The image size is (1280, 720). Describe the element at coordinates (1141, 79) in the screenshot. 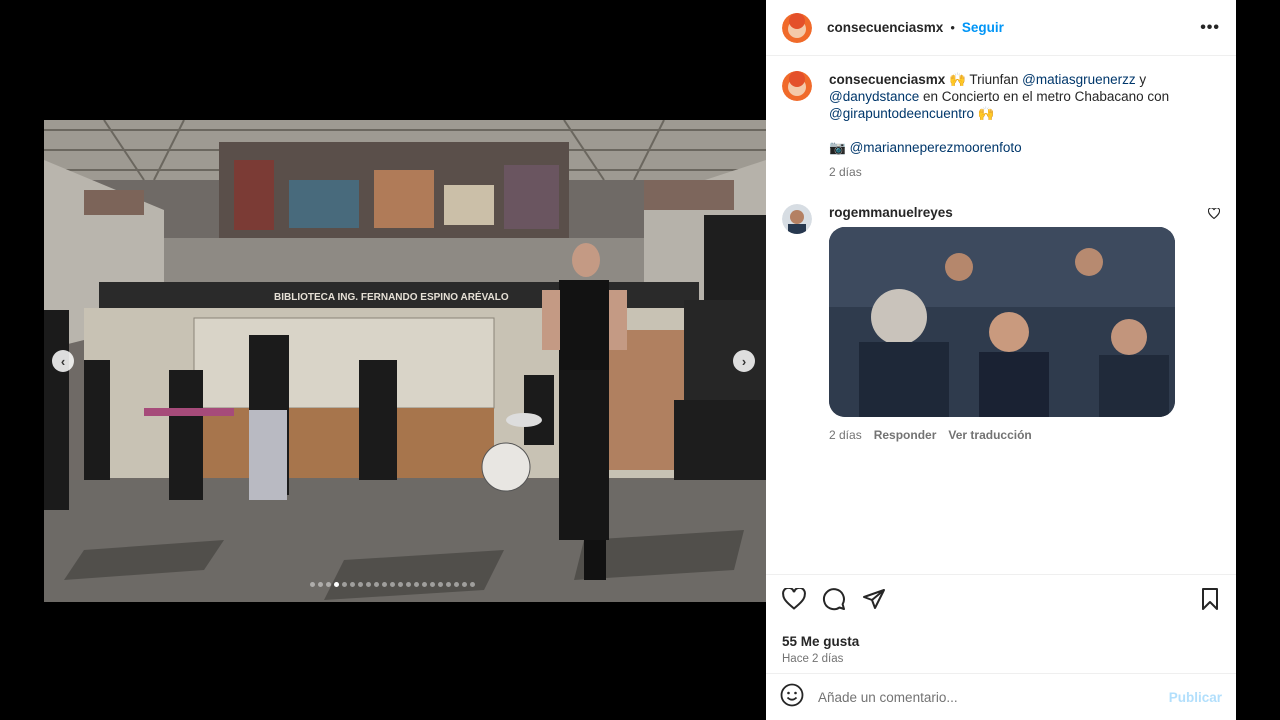

I see `caption-text-part: y` at that location.